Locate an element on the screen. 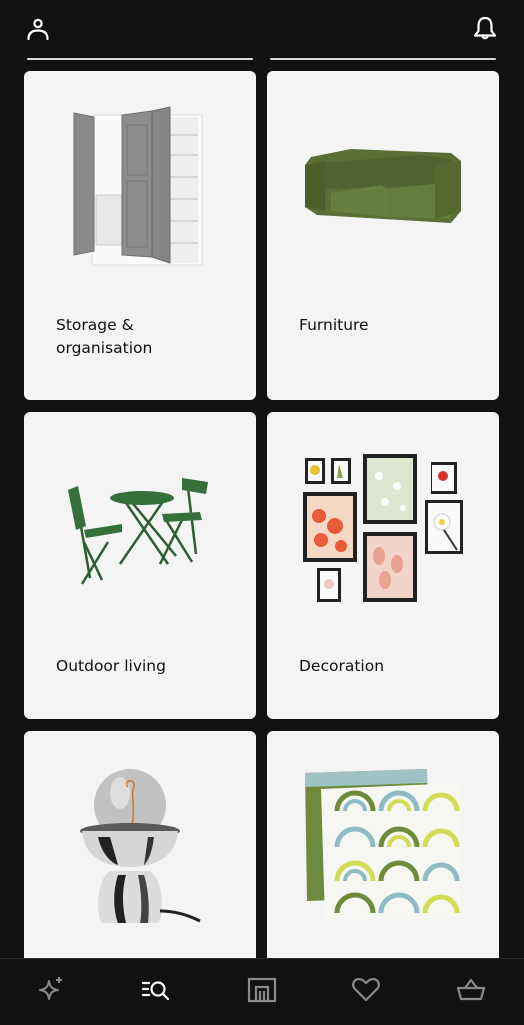 The height and width of the screenshot is (1025, 524). category-label: Outdoor living is located at coordinates (111, 666).